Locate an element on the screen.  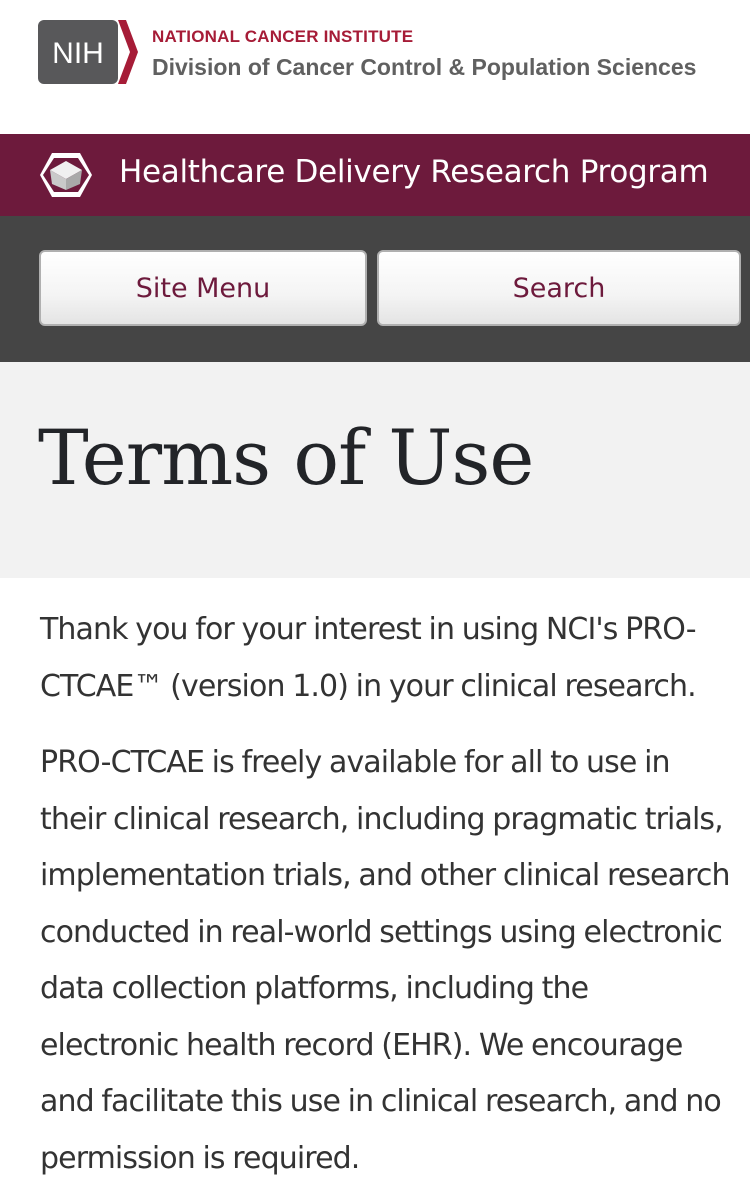
site-menu-button: Site Menu is located at coordinates (203, 288).